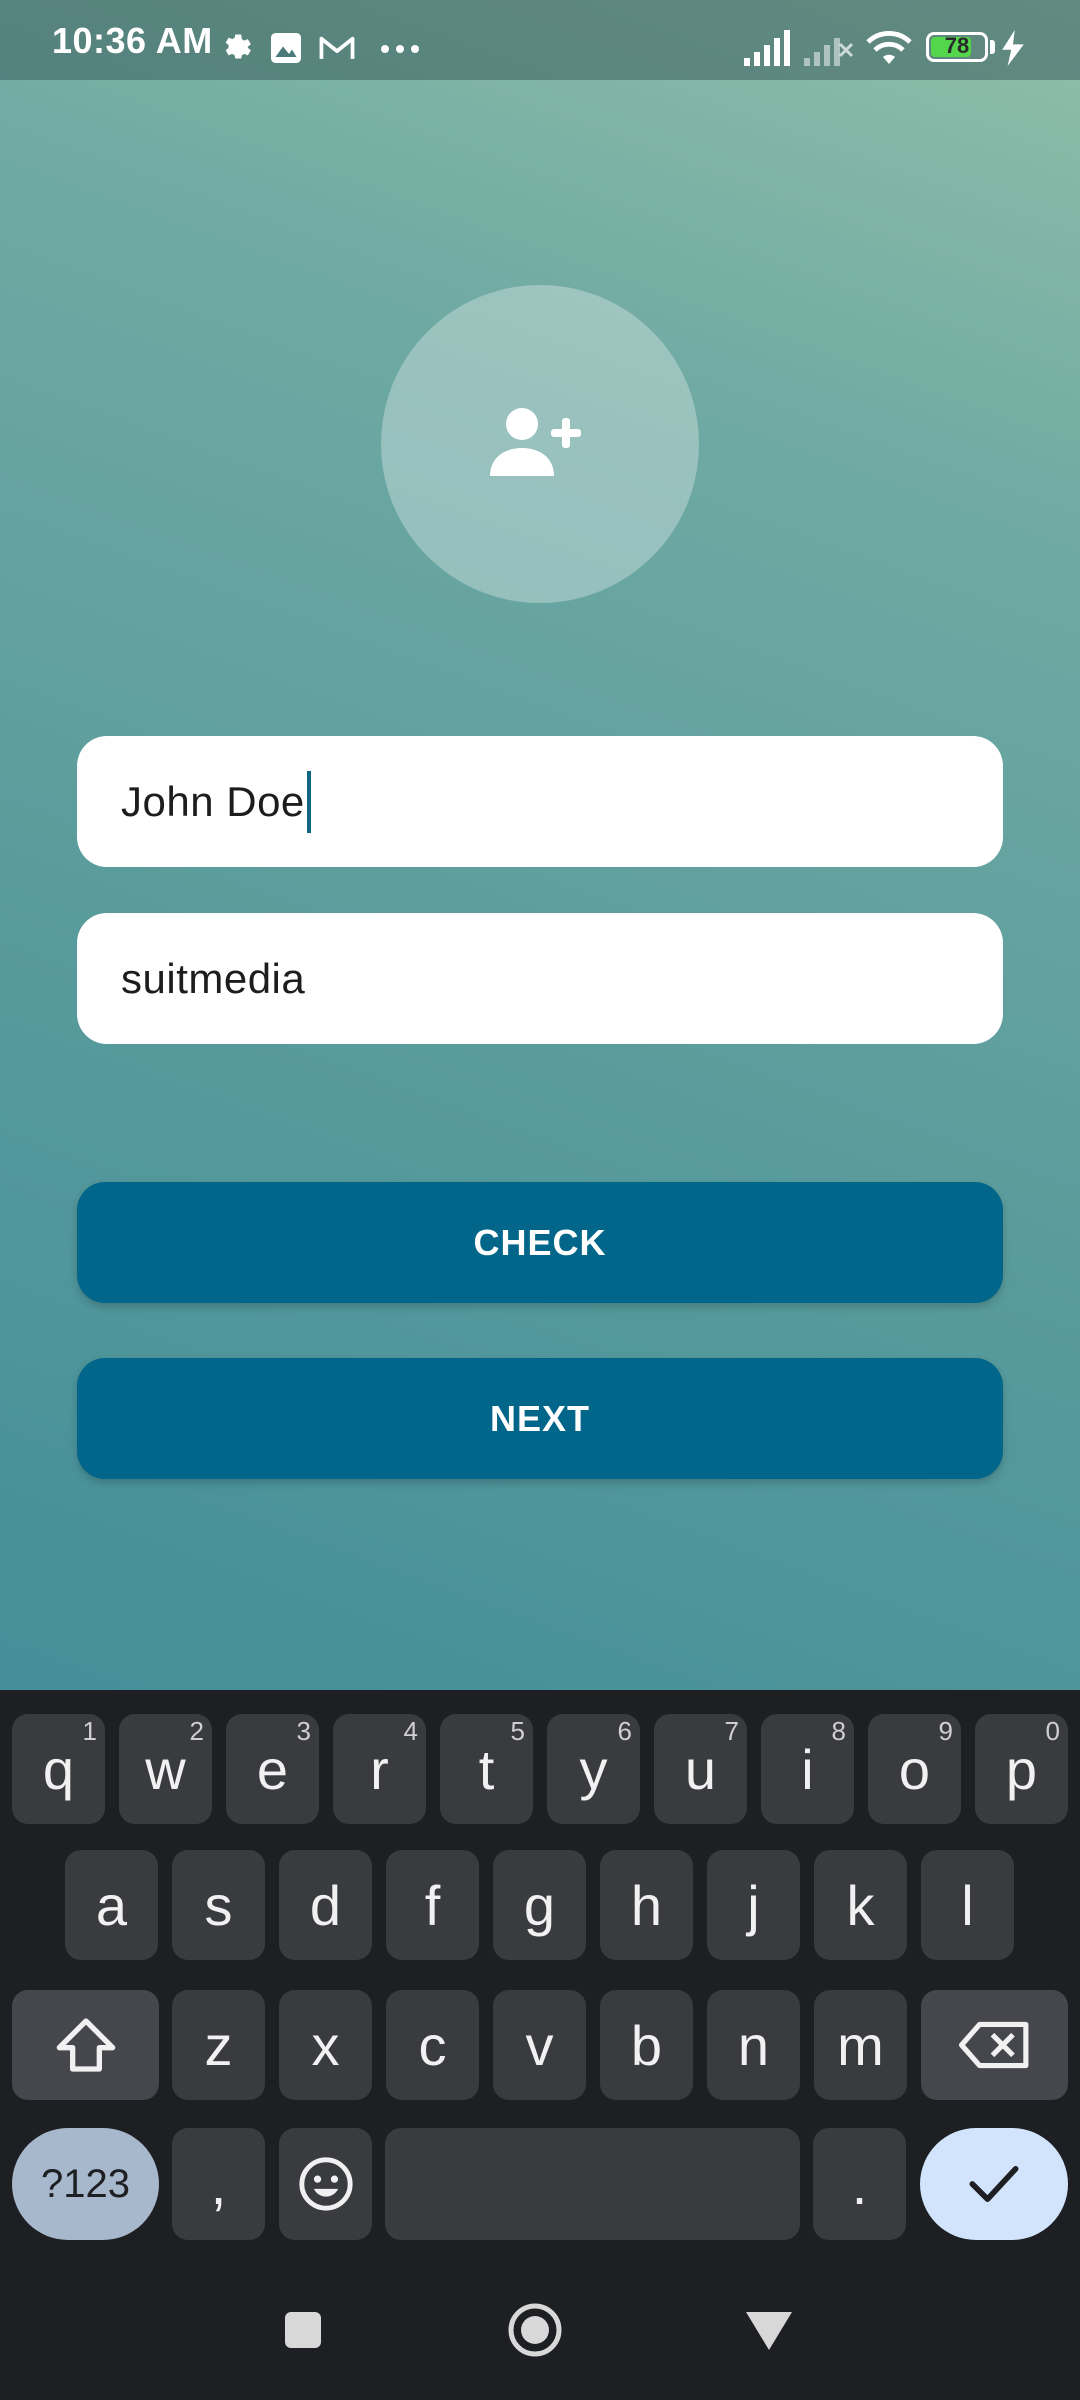 This screenshot has width=1080, height=2400. What do you see at coordinates (238, 46) in the screenshot?
I see `settings-icon` at bounding box center [238, 46].